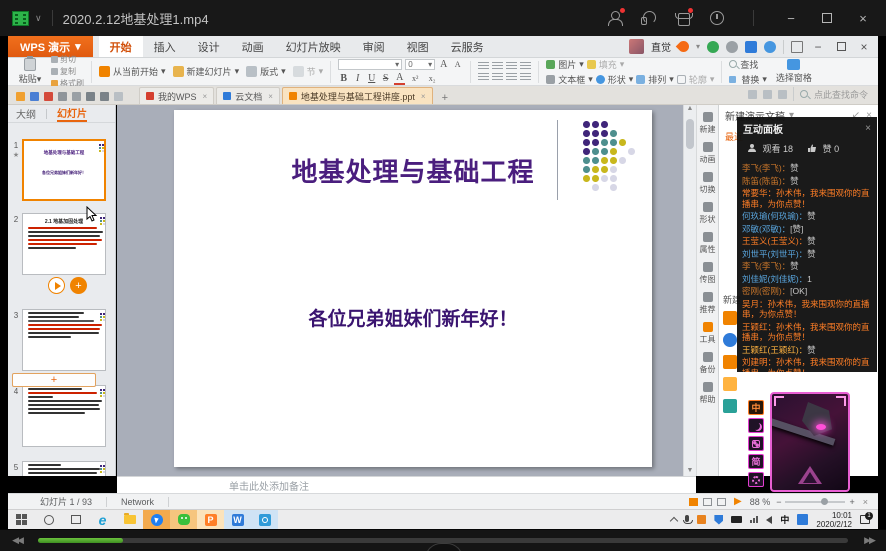  Describe the element at coordinates (248, 95) in the screenshot. I see `document-tab: 云文档 ×` at that location.